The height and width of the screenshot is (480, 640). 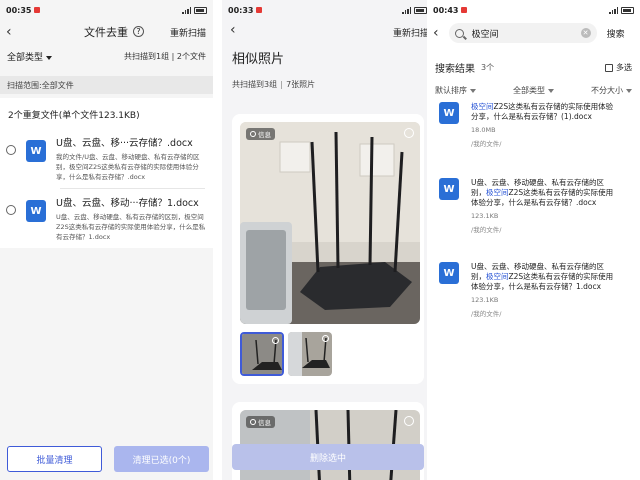 I want to click on scan-scope: 扫描范围:全部文件, so click(x=106, y=85).